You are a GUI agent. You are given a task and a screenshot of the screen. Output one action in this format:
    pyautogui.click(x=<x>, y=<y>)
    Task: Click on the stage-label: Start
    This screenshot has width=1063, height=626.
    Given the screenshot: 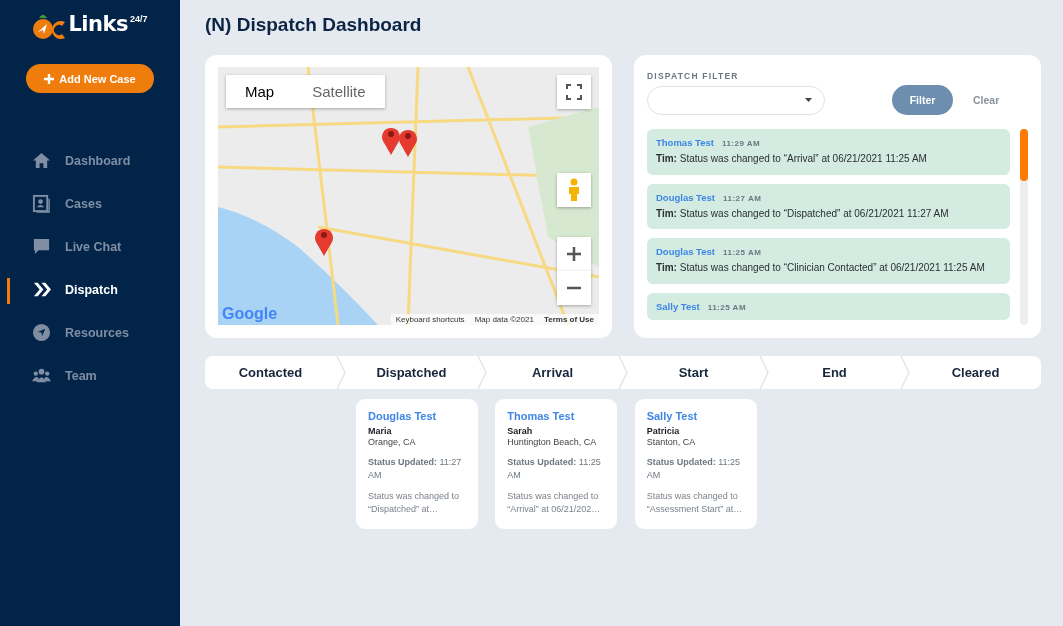 What is the action you would take?
    pyautogui.click(x=693, y=373)
    